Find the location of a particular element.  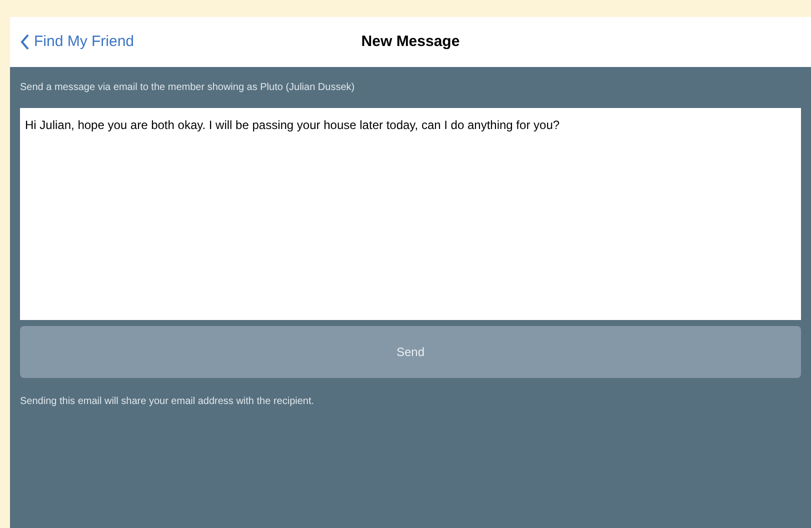

chevron-left-icon is located at coordinates (25, 42).